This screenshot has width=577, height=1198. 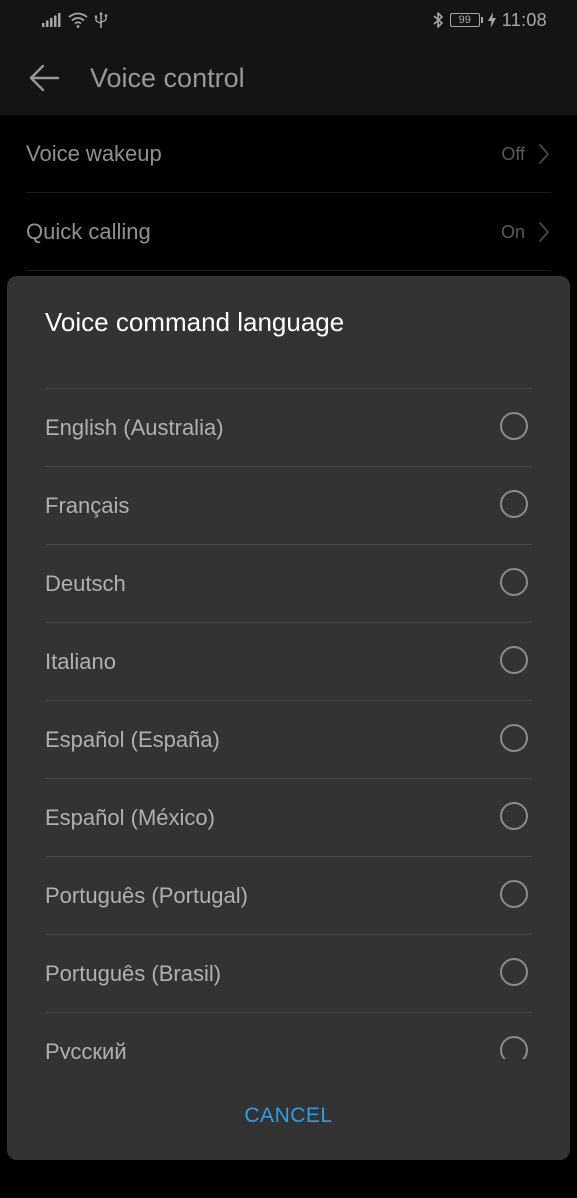 I want to click on option-label: Español (España), so click(x=132, y=739).